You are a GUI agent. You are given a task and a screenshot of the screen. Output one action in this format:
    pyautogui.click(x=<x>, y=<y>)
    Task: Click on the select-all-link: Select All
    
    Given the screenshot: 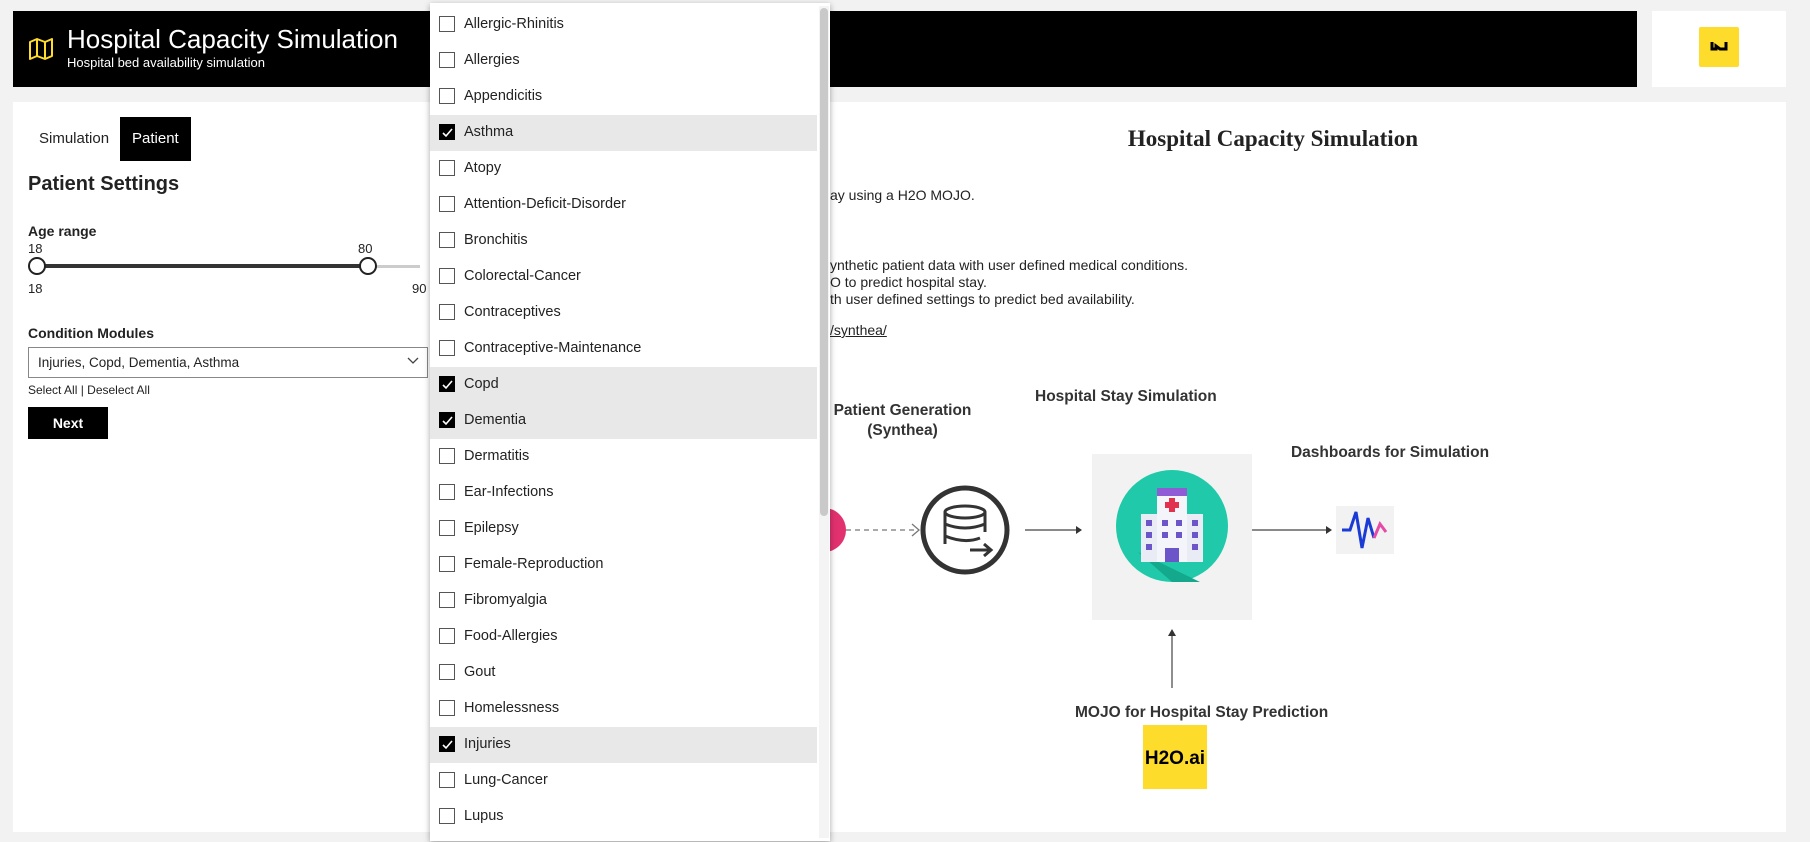 What is the action you would take?
    pyautogui.click(x=52, y=390)
    